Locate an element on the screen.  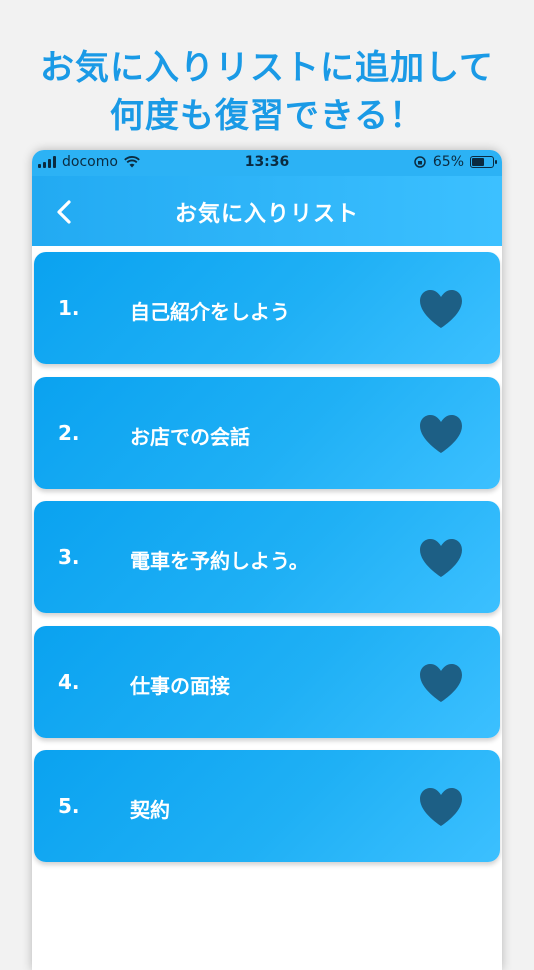
status-right: 65% is located at coordinates (455, 162).